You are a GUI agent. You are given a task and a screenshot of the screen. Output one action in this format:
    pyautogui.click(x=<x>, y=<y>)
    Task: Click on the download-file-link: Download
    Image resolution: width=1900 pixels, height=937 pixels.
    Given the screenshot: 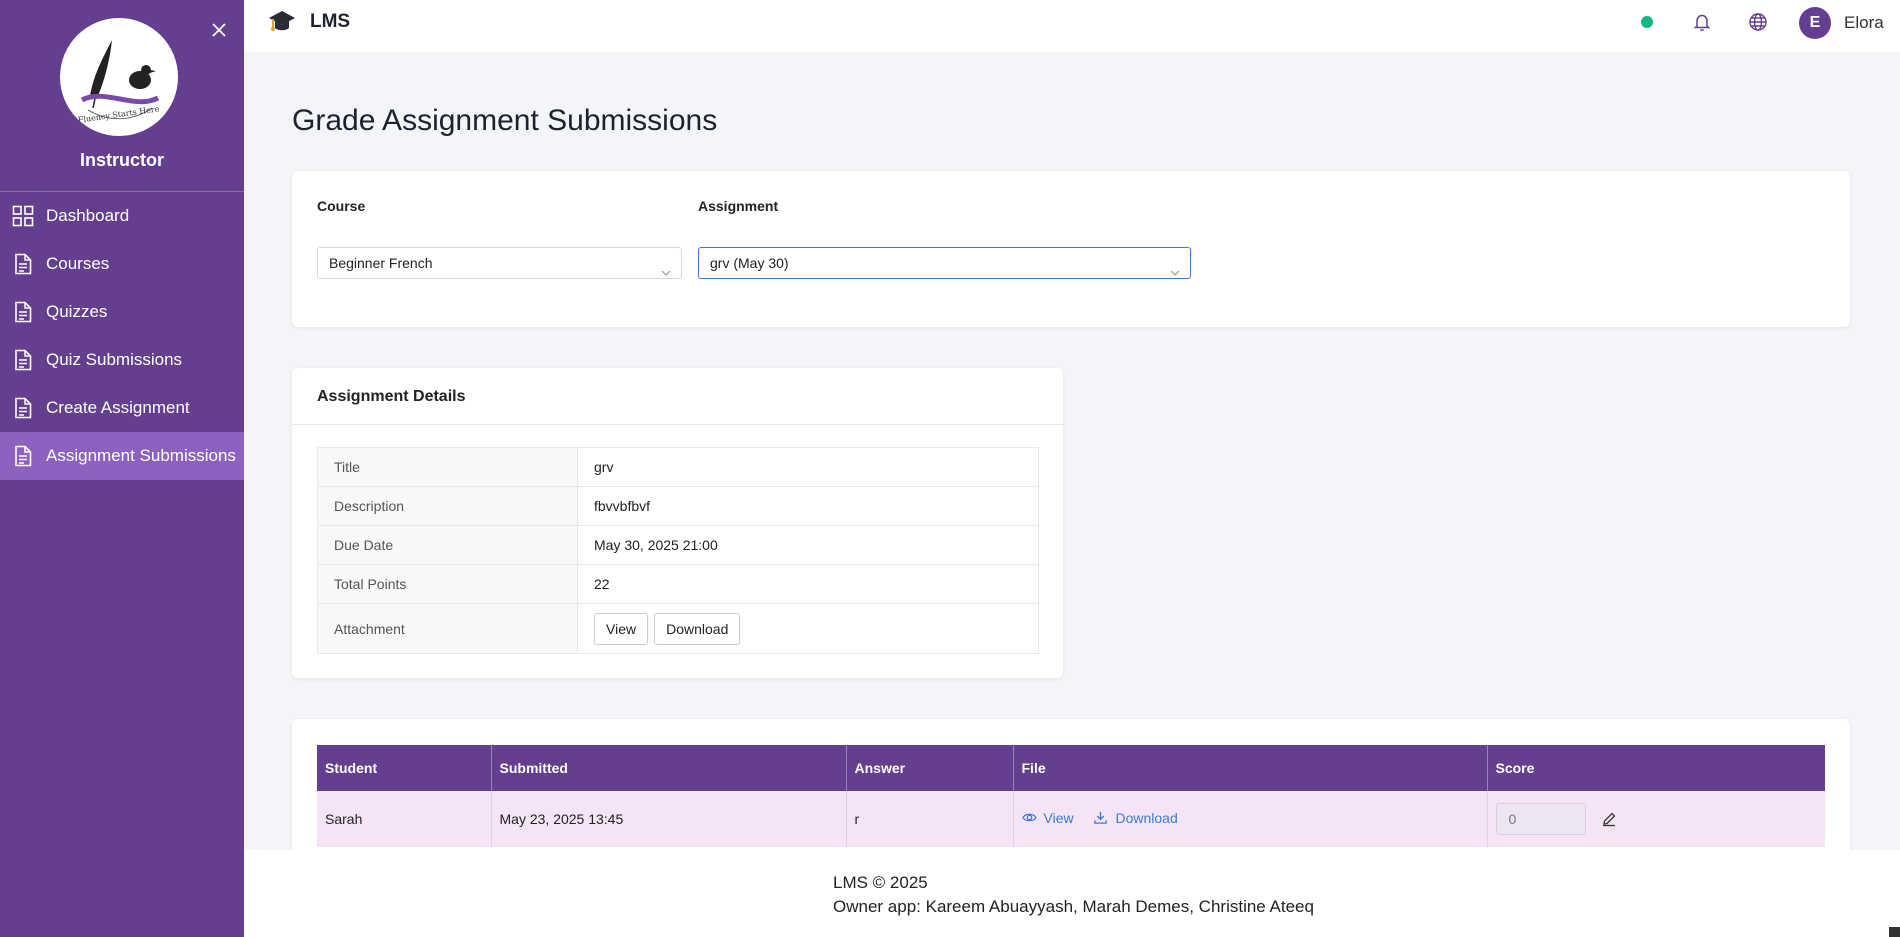 What is the action you would take?
    pyautogui.click(x=1135, y=817)
    